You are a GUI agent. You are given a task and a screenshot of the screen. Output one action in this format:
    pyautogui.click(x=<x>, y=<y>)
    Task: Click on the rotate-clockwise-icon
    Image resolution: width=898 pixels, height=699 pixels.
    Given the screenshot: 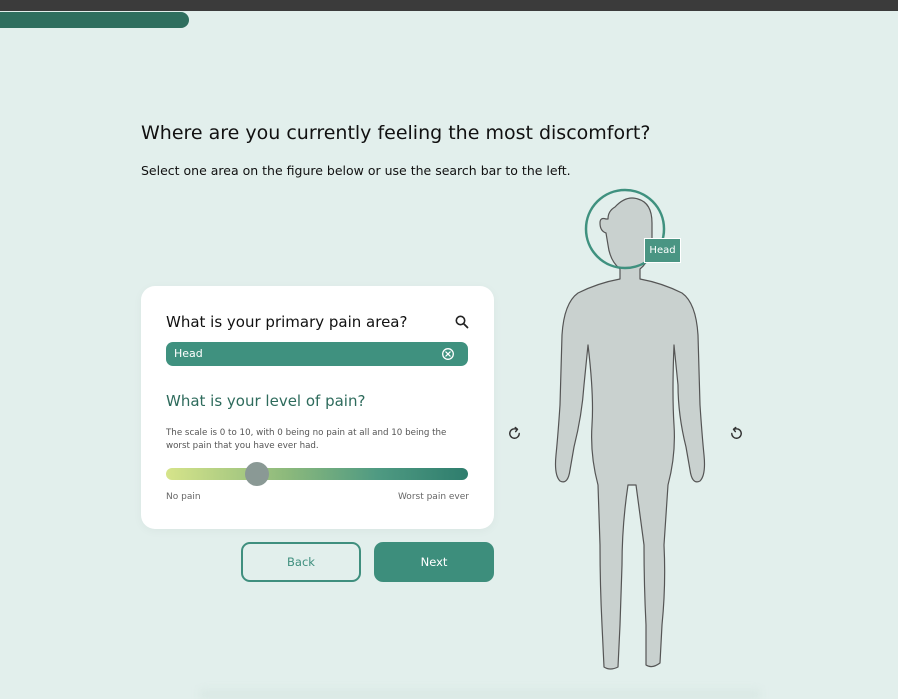 What is the action you would take?
    pyautogui.click(x=514, y=433)
    